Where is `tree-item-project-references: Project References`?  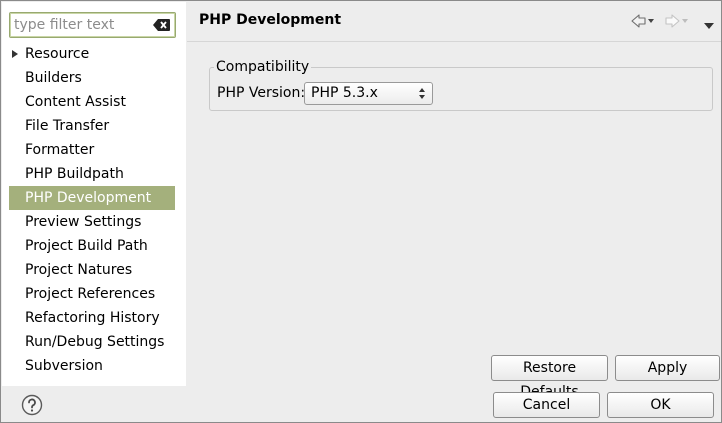 tree-item-project-references: Project References is located at coordinates (94, 294).